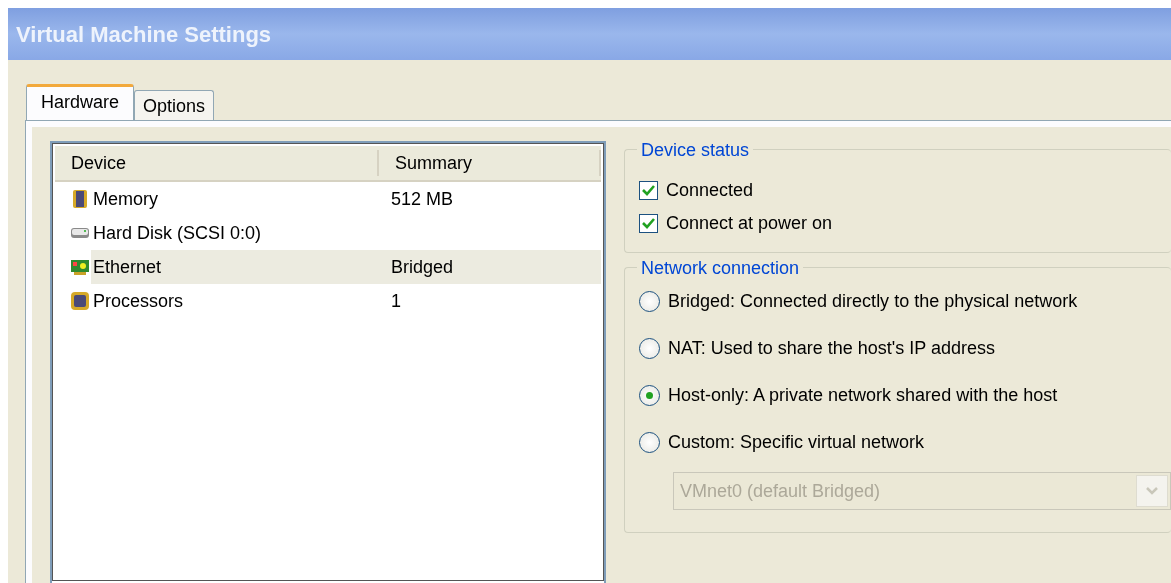 This screenshot has width=1171, height=583. What do you see at coordinates (237, 199) in the screenshot?
I see `table-cell: Memory` at bounding box center [237, 199].